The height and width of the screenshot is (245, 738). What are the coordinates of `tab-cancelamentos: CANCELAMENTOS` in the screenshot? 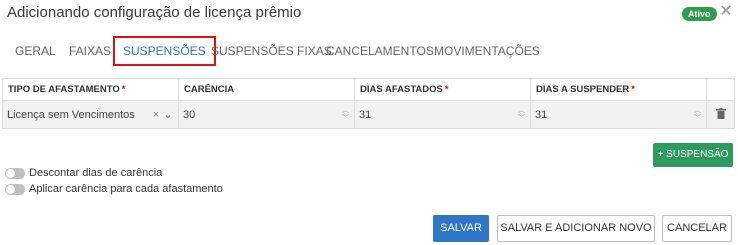 It's located at (380, 51).